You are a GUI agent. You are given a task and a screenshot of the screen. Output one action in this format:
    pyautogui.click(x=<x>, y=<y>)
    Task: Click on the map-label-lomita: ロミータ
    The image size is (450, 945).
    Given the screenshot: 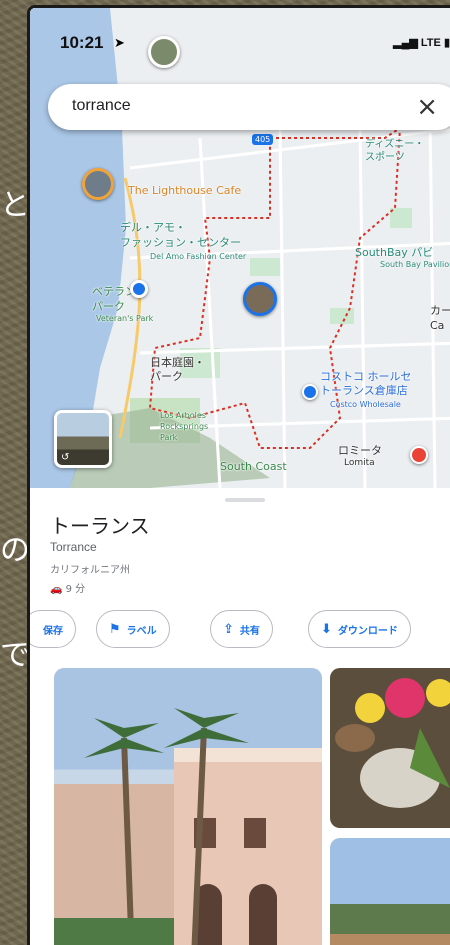 What is the action you would take?
    pyautogui.click(x=360, y=450)
    